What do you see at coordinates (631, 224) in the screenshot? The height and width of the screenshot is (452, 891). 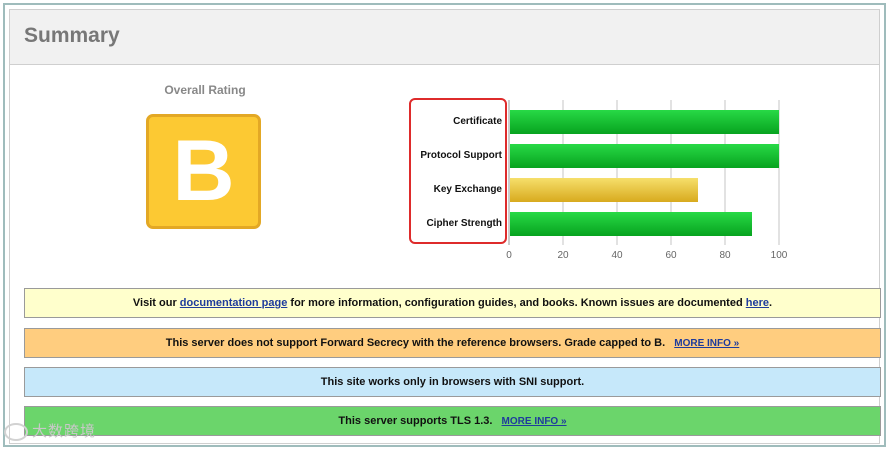 I see `bar-cipher-strength` at bounding box center [631, 224].